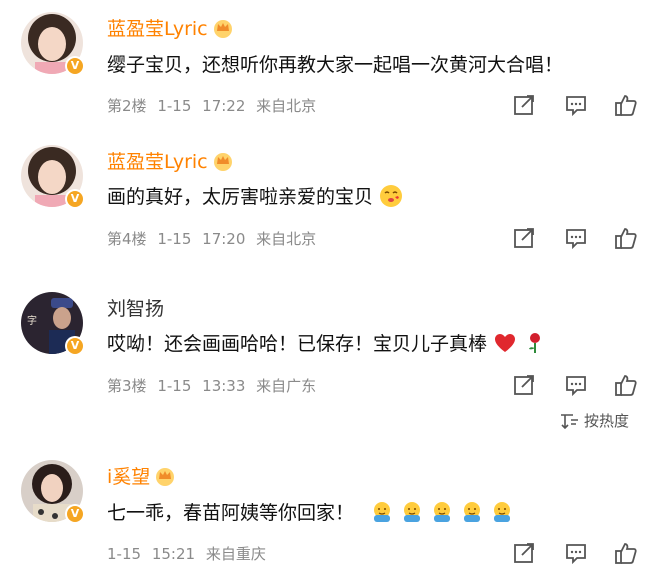 The width and height of the screenshot is (660, 580). I want to click on comment-text: 七一乖，春苗阿姨等你回家！, so click(231, 513).